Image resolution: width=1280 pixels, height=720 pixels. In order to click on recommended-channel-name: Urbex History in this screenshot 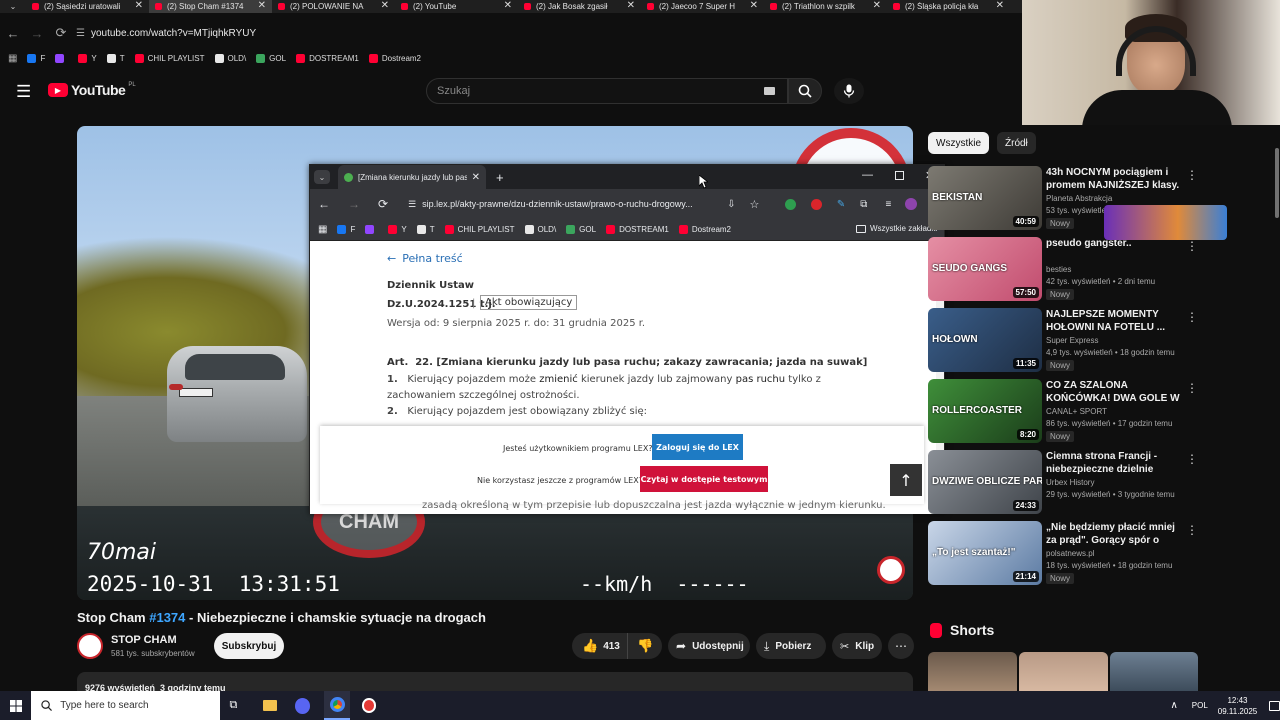, I will do `click(1070, 482)`.